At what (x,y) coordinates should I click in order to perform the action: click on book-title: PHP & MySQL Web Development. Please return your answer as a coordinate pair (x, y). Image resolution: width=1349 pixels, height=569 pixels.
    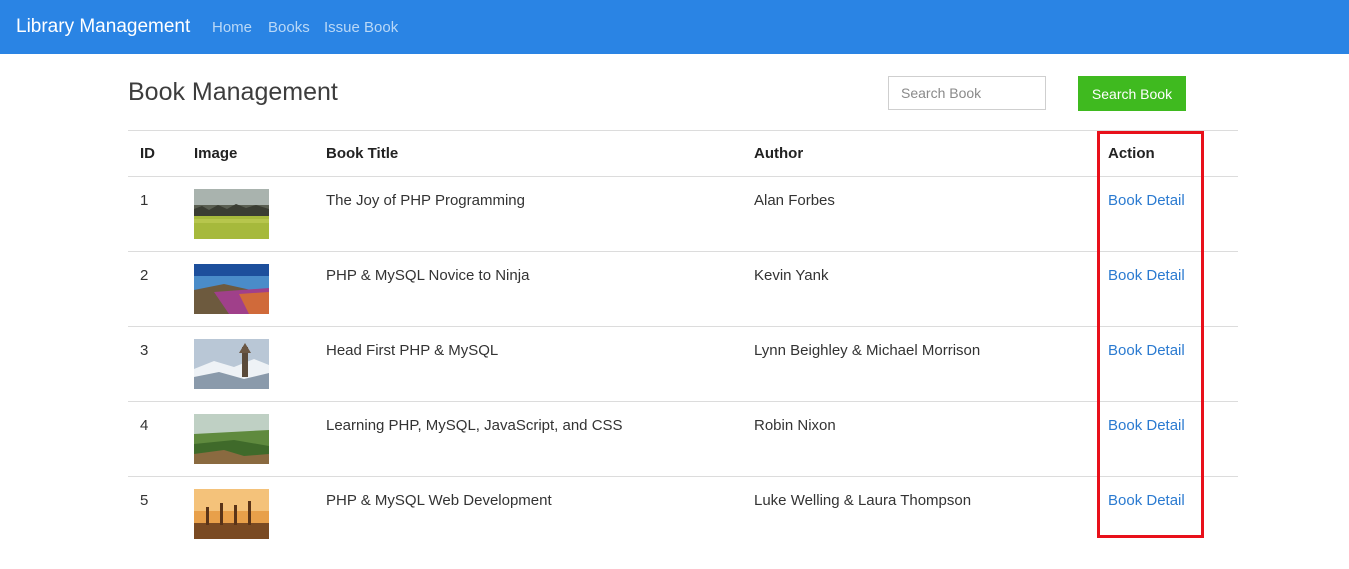
    Looking at the image, I should click on (439, 500).